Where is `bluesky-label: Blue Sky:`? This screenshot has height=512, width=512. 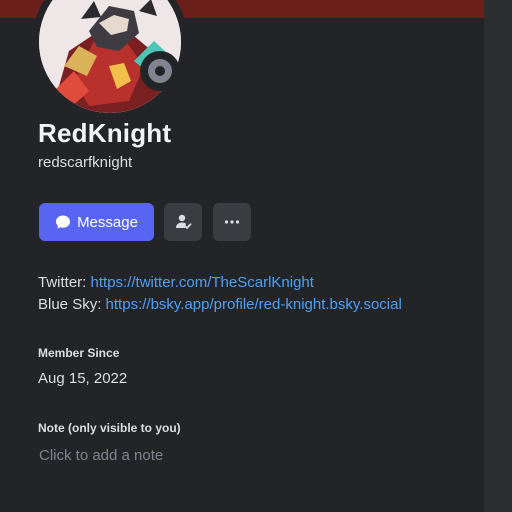
bluesky-label: Blue Sky: is located at coordinates (70, 304).